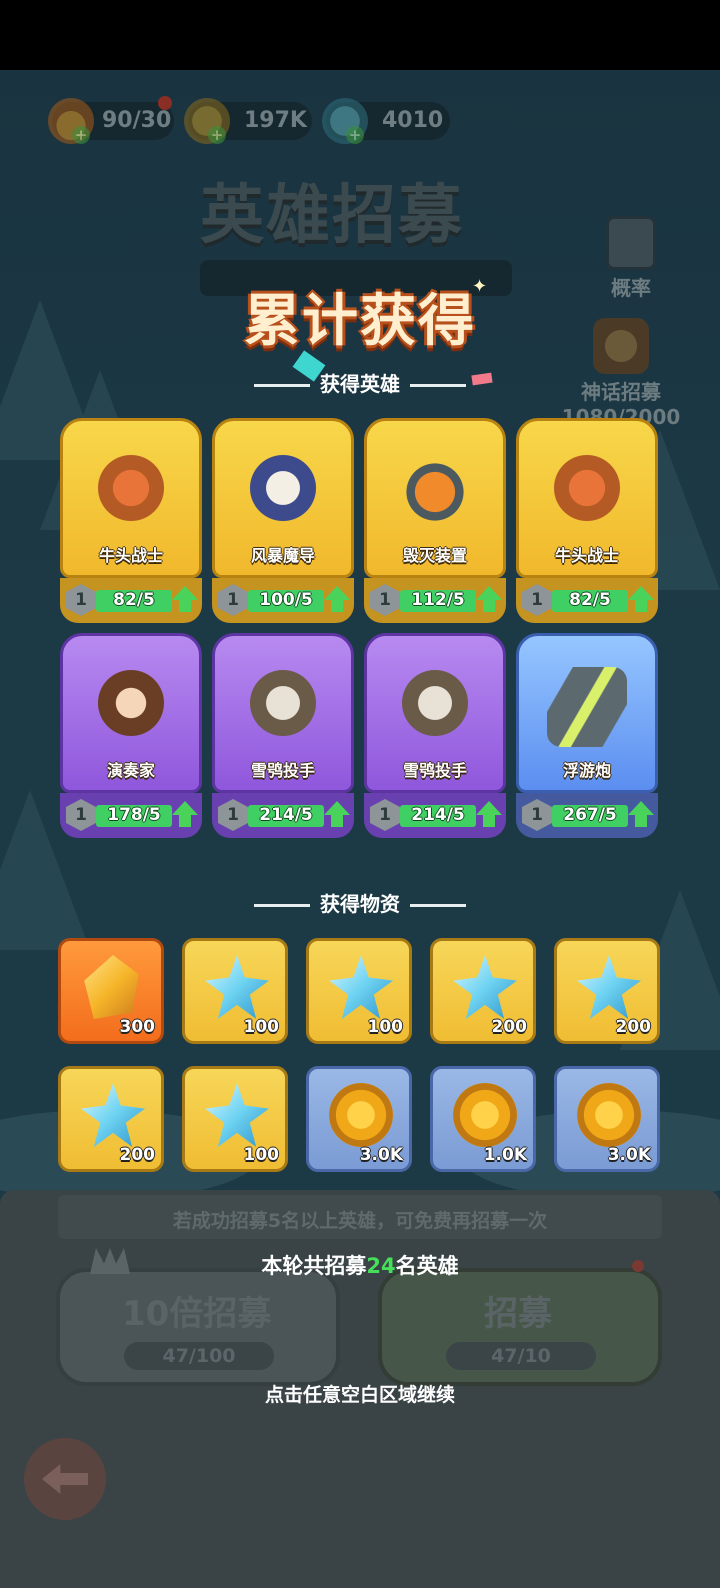  I want to click on hero-name: 浮游炮, so click(586, 770).